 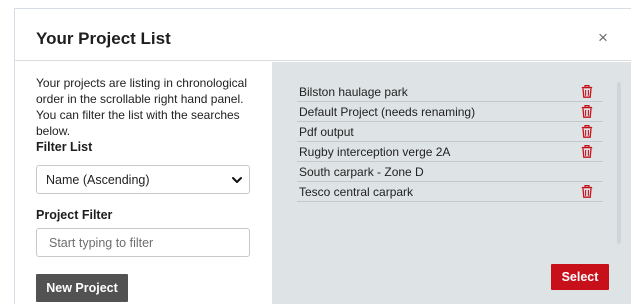 I want to click on project-name: South carpark - Zone D, so click(x=361, y=172).